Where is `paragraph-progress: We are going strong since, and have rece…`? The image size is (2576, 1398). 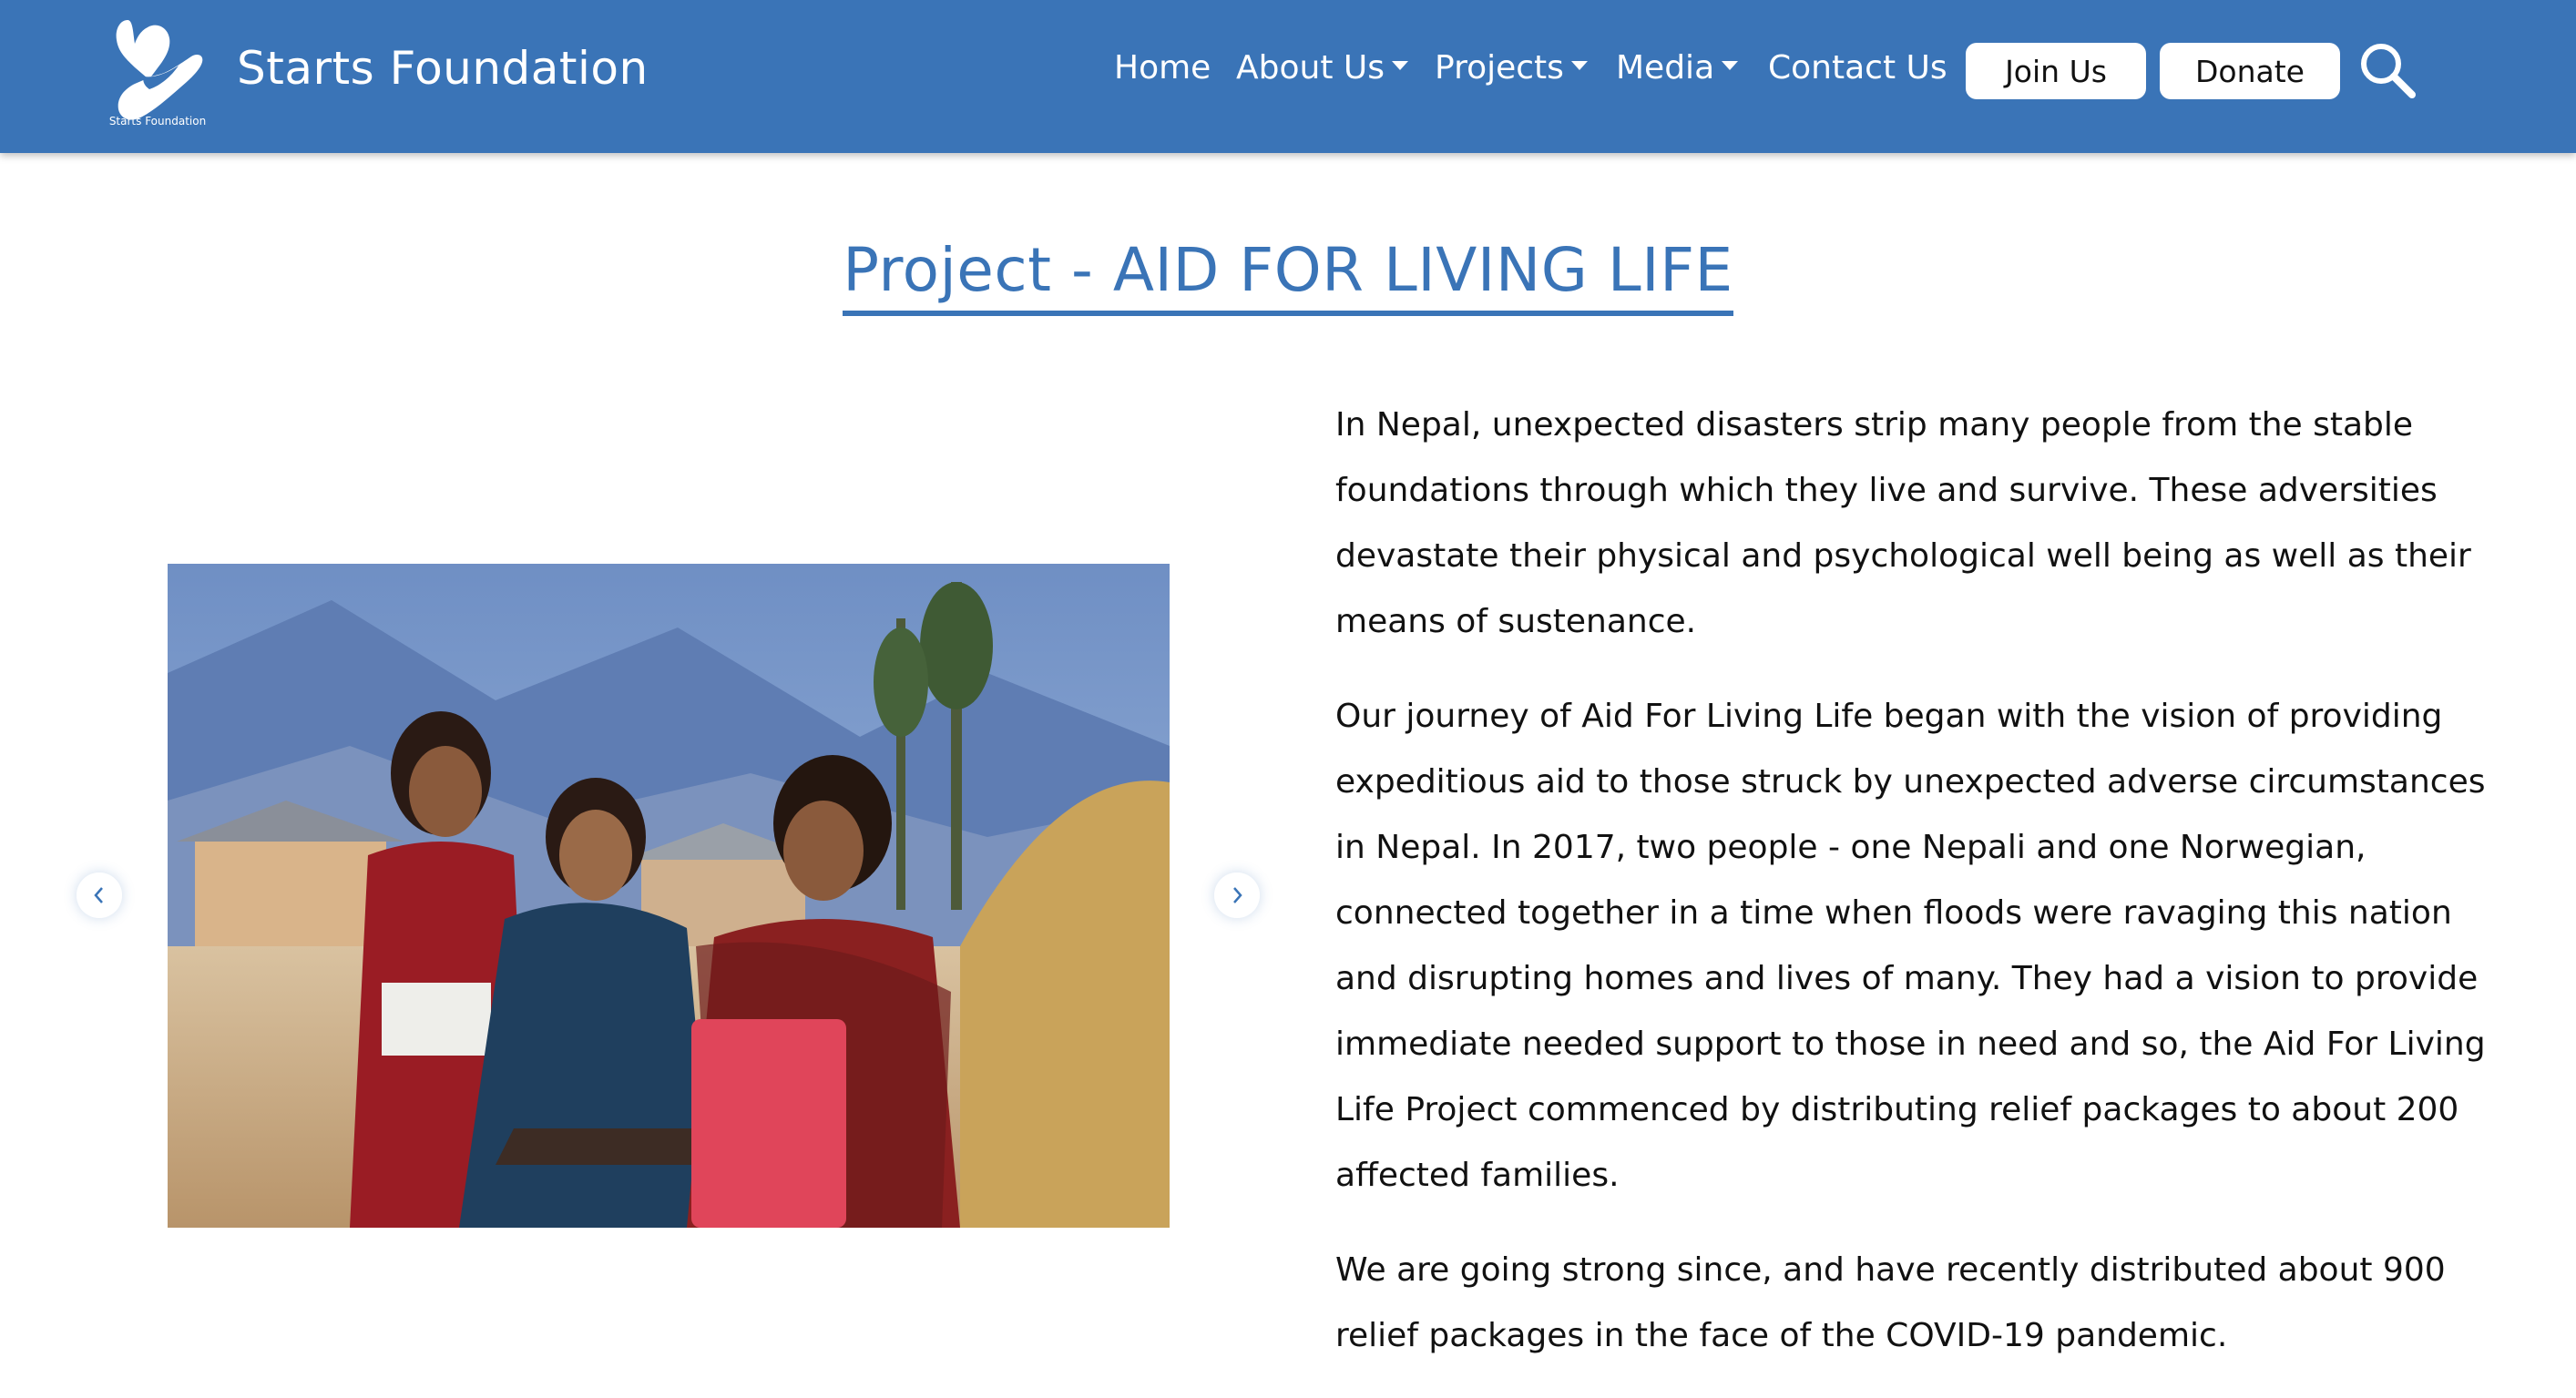 paragraph-progress: We are going strong since, and have rece… is located at coordinates (1891, 1302).